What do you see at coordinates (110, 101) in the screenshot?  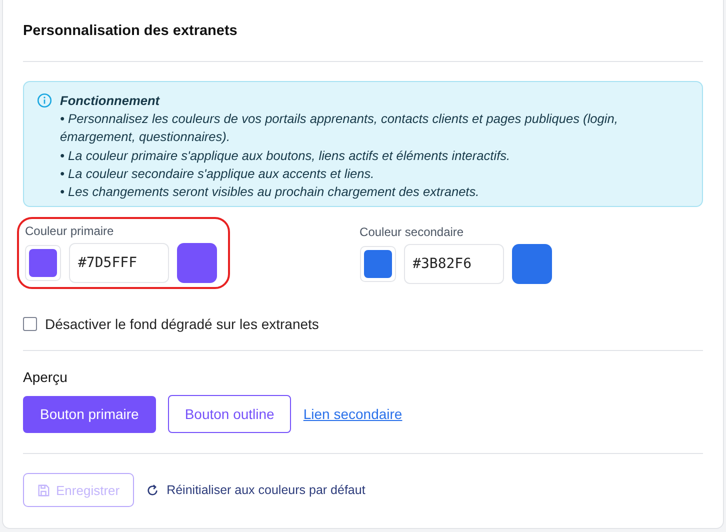 I see `info-heading: Fonctionnement` at bounding box center [110, 101].